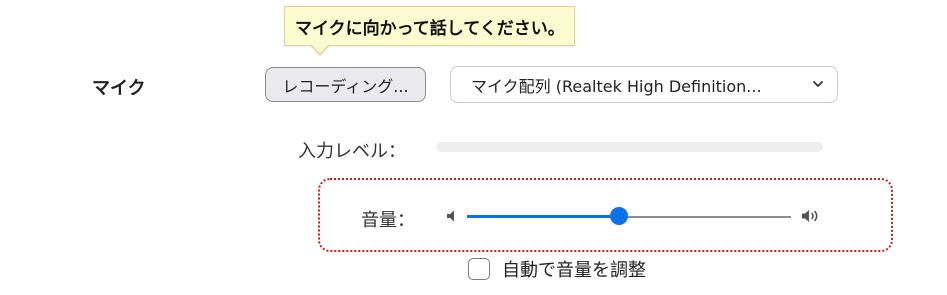 The height and width of the screenshot is (295, 947). I want to click on auto-adjust-checkbox, so click(479, 269).